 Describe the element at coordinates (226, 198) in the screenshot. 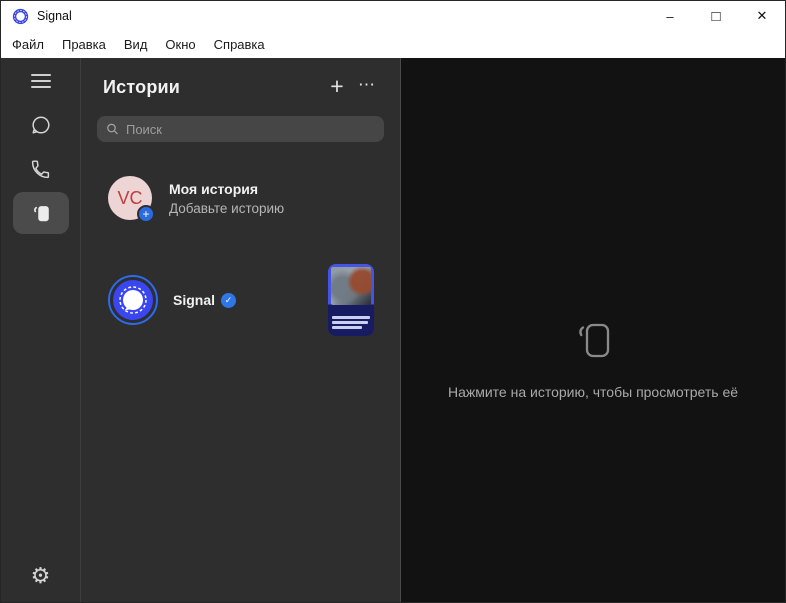

I see `my-story-text: Моя история Добавьте историю` at that location.